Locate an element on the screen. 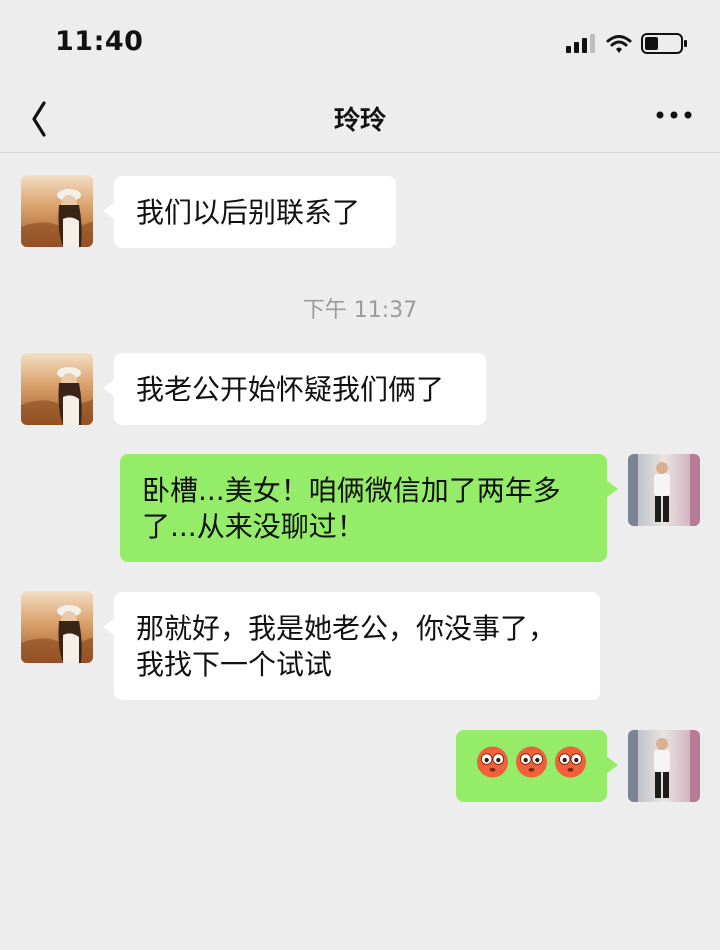 The width and height of the screenshot is (720, 950). message-text: 我老公开始怀疑我们俩了 is located at coordinates (290, 389).